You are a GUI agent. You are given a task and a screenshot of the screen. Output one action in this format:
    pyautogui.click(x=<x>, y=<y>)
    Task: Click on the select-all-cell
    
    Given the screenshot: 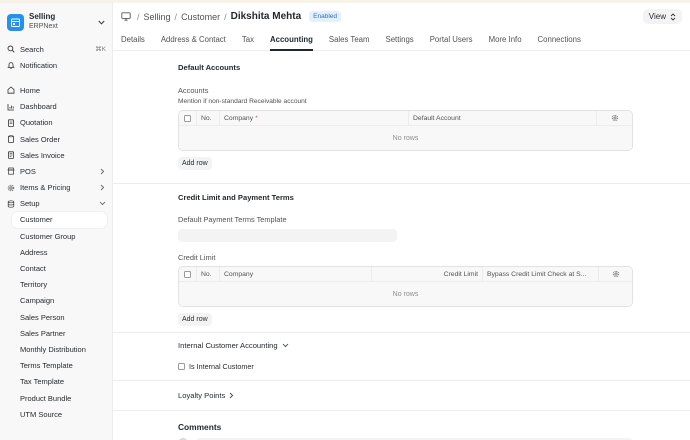 What is the action you would take?
    pyautogui.click(x=188, y=274)
    